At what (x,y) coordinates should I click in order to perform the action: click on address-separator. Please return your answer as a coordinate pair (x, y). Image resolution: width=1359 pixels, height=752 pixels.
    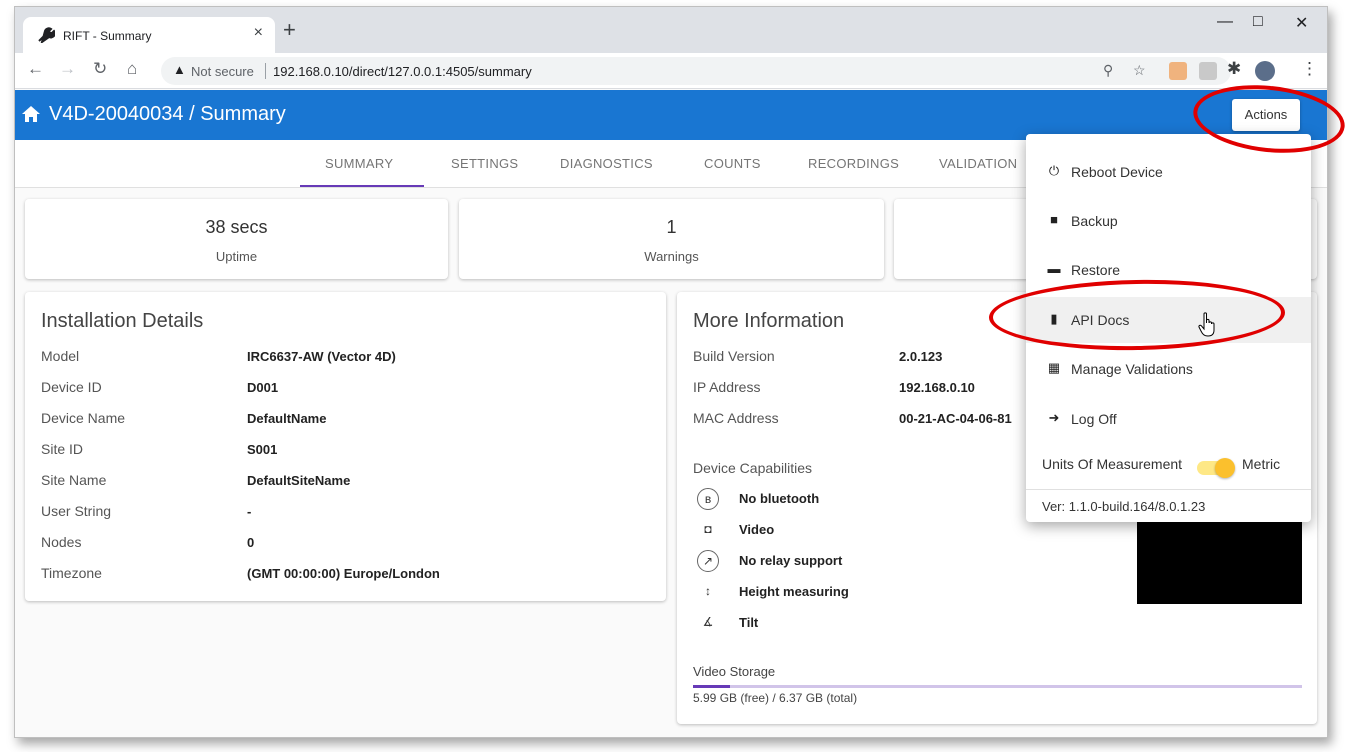
    Looking at the image, I should click on (265, 71).